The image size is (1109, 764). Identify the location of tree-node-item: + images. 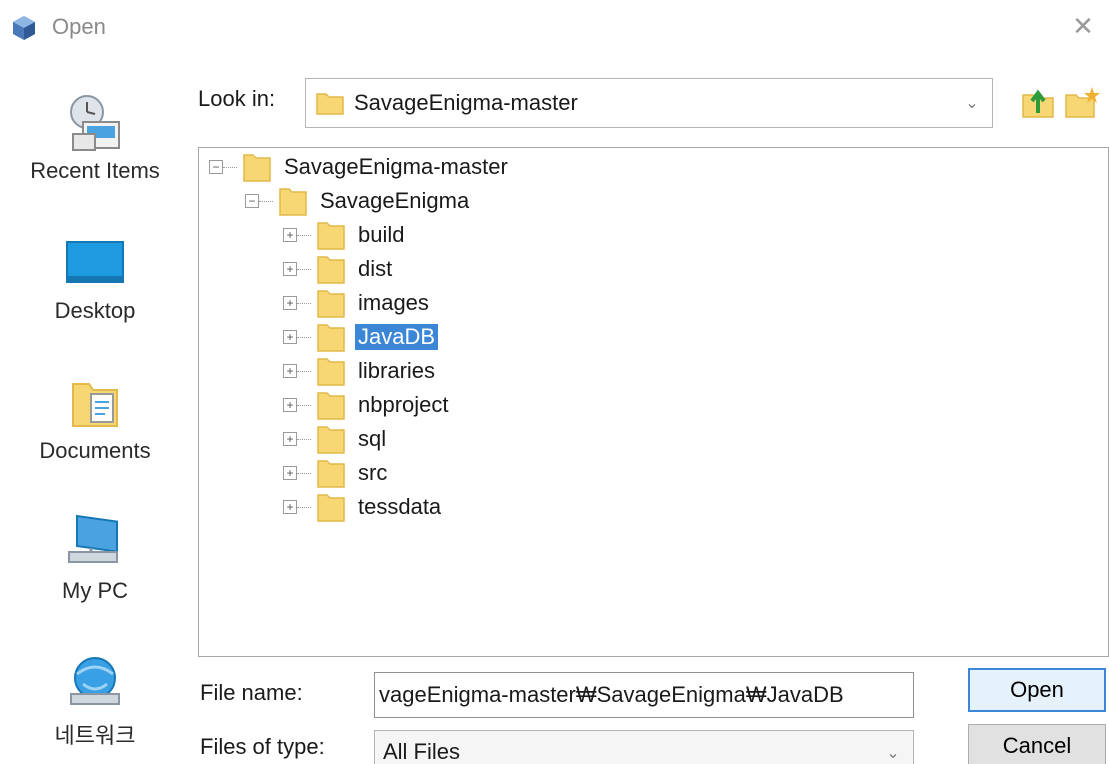
(357, 303).